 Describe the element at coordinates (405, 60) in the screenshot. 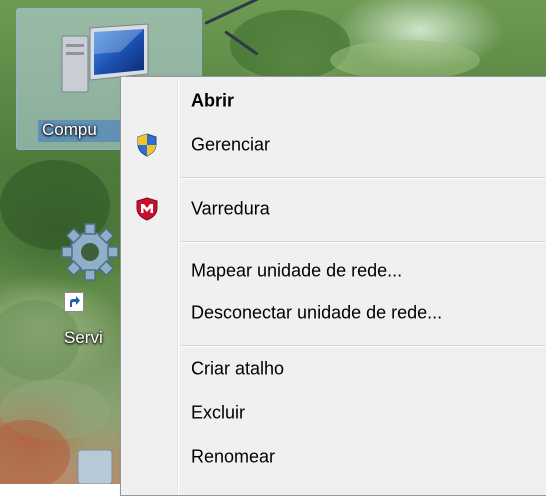

I see `foliage-blob` at that location.